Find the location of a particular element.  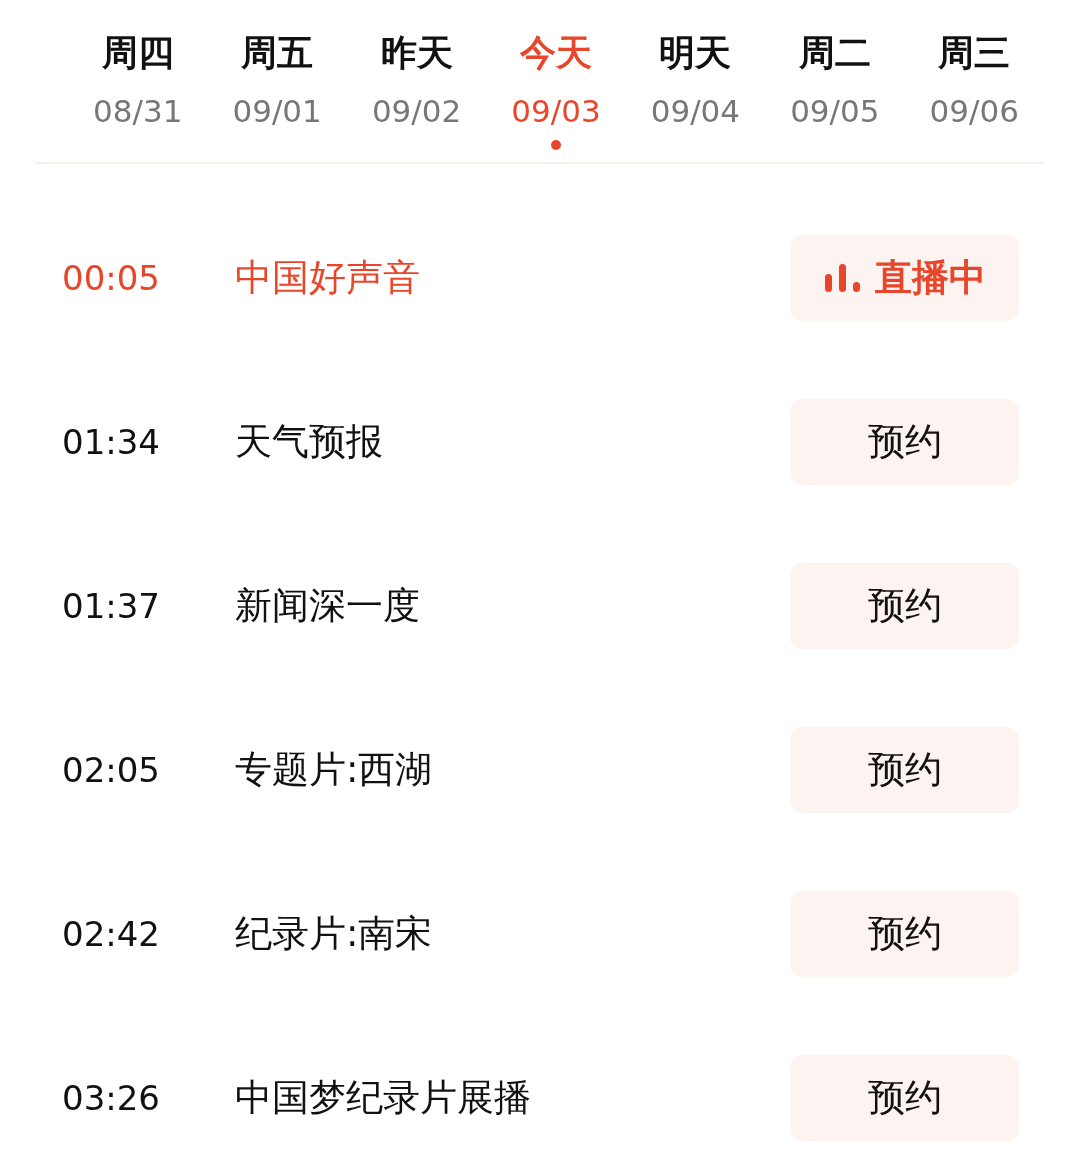

day-tab: 周四 is located at coordinates (137, 53).